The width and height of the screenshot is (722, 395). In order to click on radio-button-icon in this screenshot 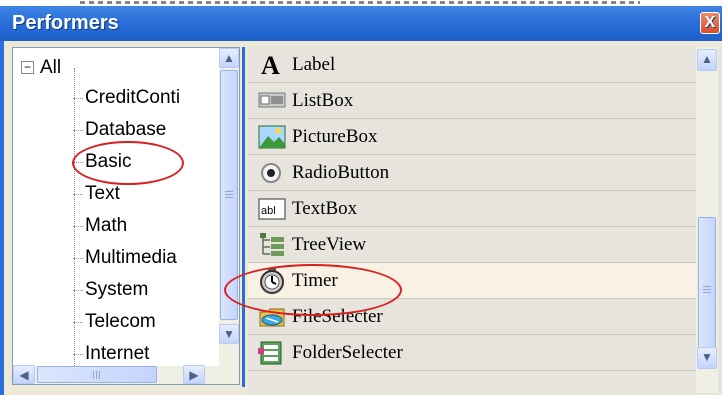, I will do `click(271, 173)`.